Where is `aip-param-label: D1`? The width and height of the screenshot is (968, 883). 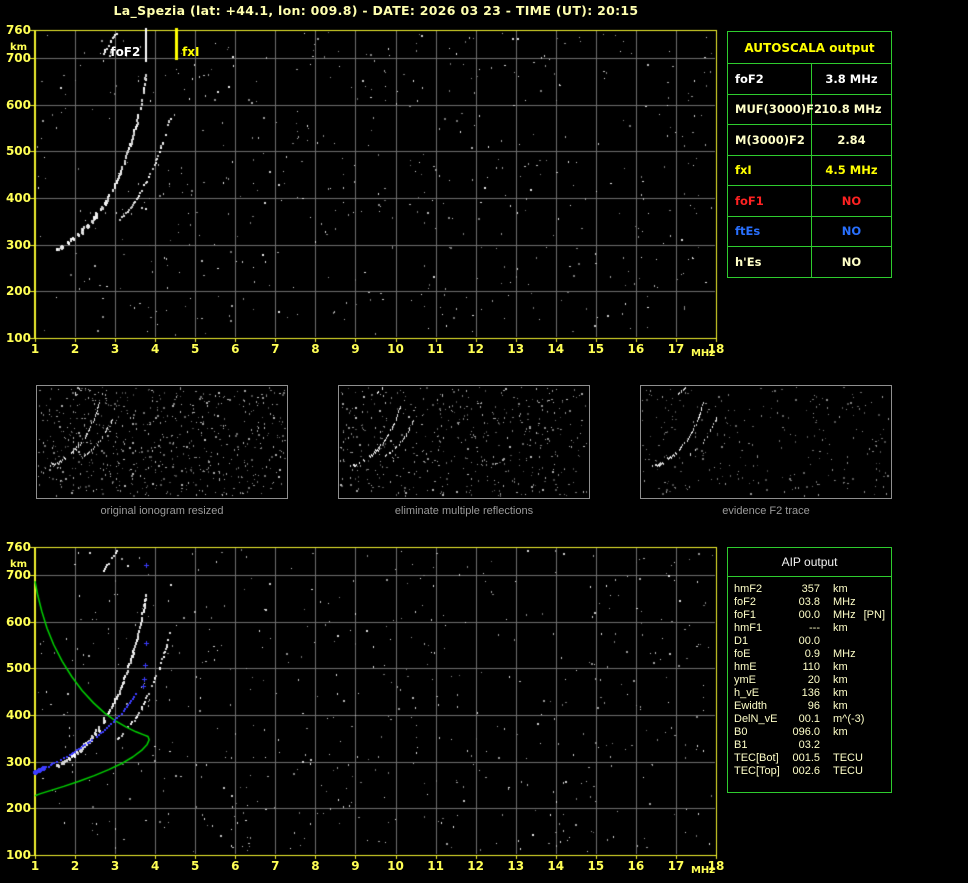 aip-param-label: D1 is located at coordinates (741, 641).